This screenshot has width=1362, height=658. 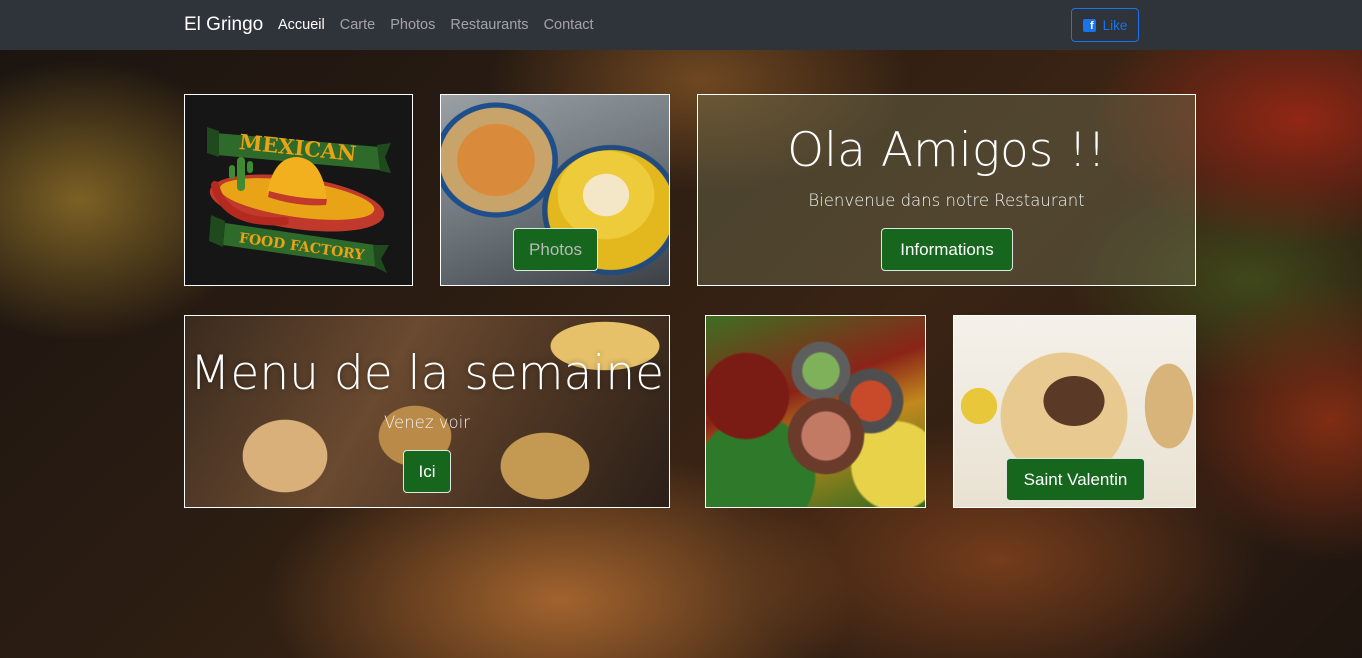 I want to click on facebook-like-button: f Like, so click(x=1105, y=25).